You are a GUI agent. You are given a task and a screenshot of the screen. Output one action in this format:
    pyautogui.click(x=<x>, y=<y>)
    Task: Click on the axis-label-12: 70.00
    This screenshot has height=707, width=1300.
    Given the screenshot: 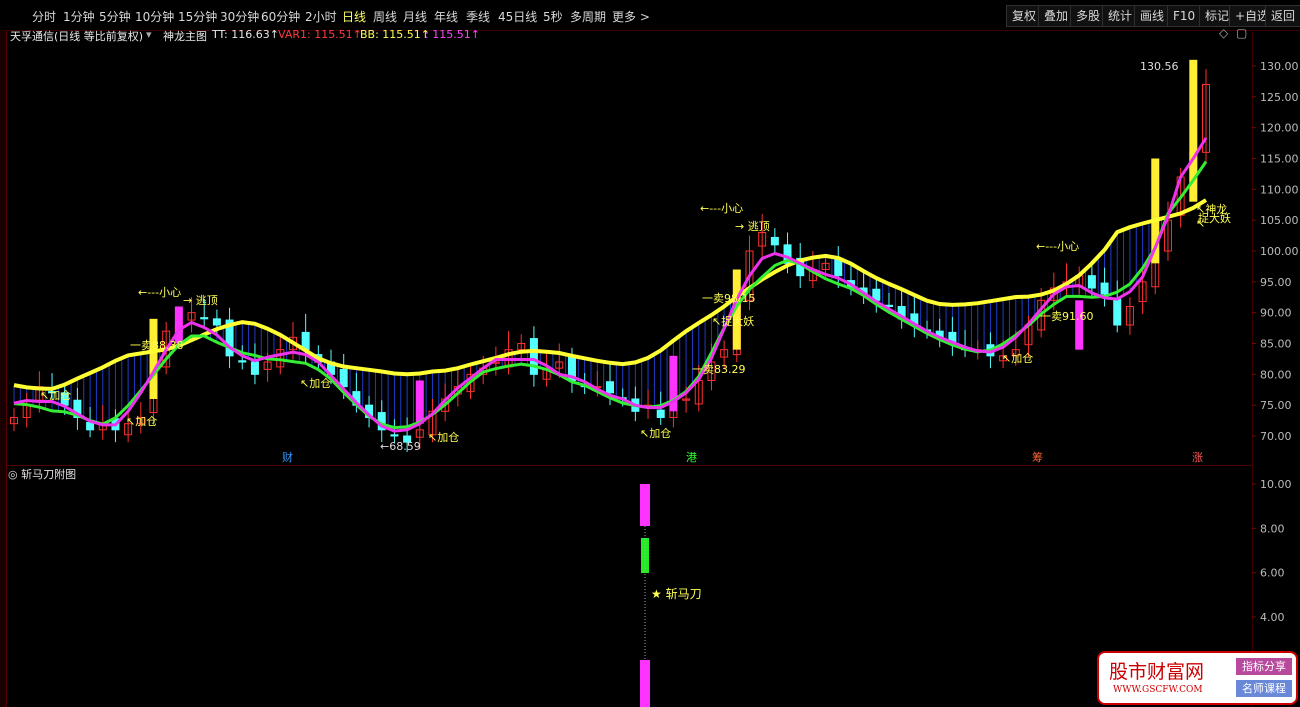 What is the action you would take?
    pyautogui.click(x=1276, y=436)
    